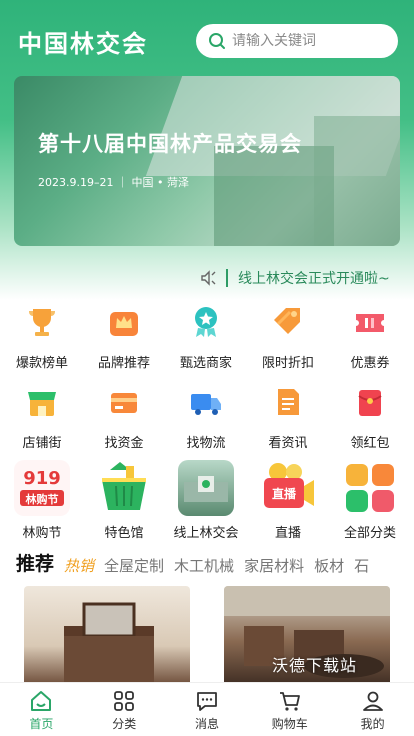 This screenshot has height=736, width=414. What do you see at coordinates (357, 181) in the screenshot?
I see `banner-building-graphic` at bounding box center [357, 181].